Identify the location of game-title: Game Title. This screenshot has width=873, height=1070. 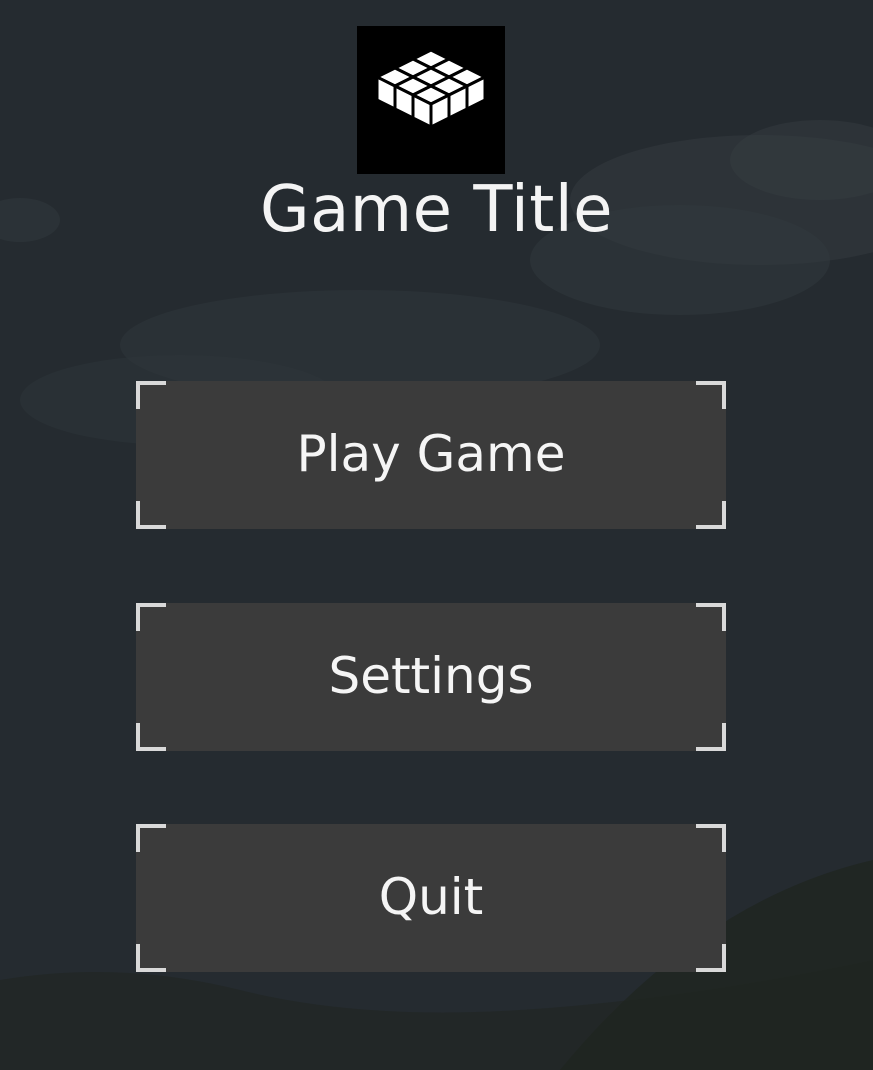
(436, 210).